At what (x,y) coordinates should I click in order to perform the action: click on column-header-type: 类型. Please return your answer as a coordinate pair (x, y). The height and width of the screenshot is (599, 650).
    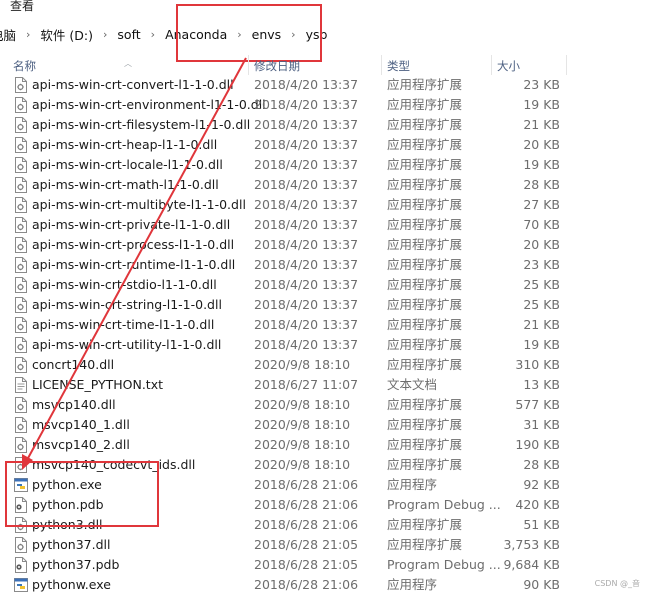
    Looking at the image, I should click on (398, 66).